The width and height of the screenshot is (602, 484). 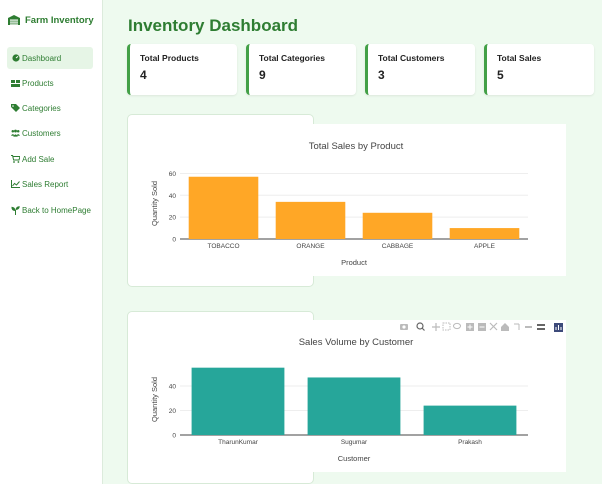 I want to click on x-axis-label: Customer, so click(x=354, y=458).